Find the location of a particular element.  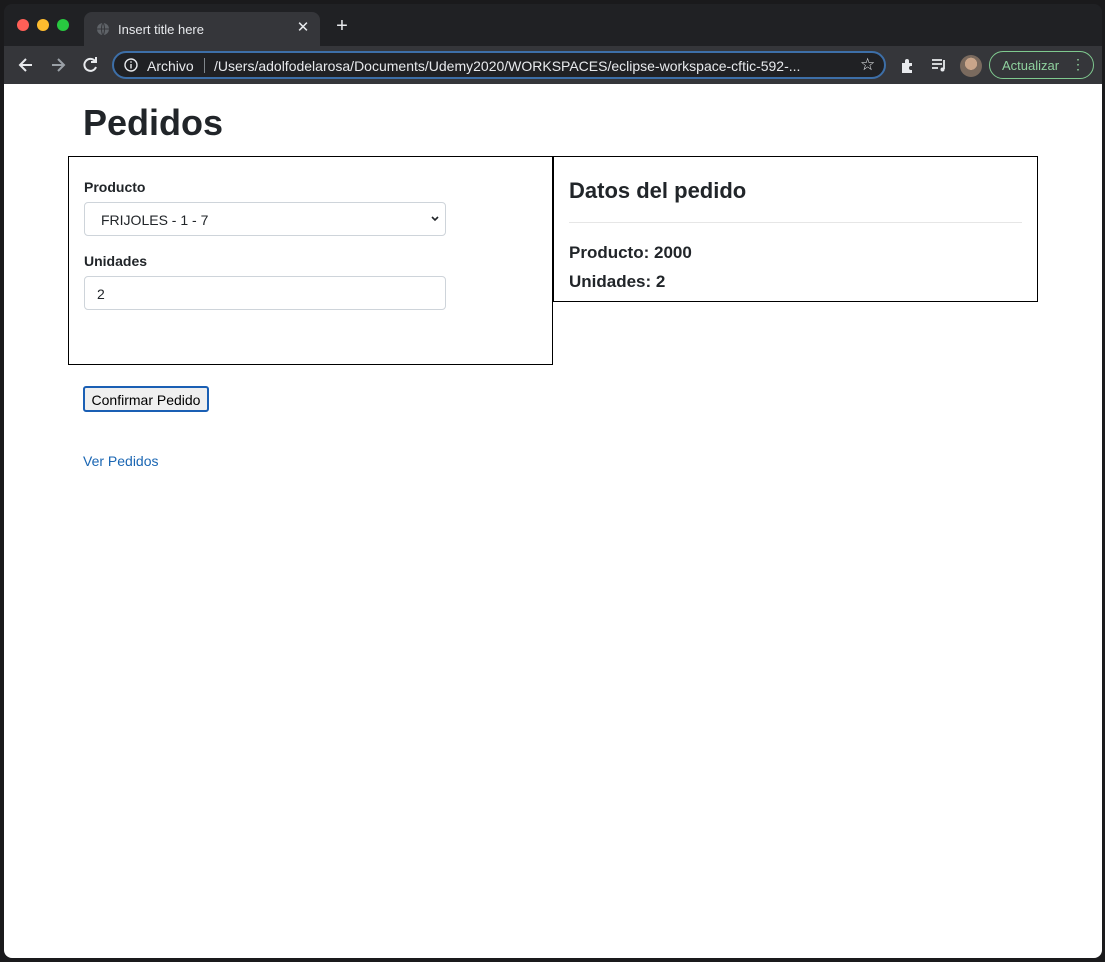

profile-avatar is located at coordinates (971, 66).